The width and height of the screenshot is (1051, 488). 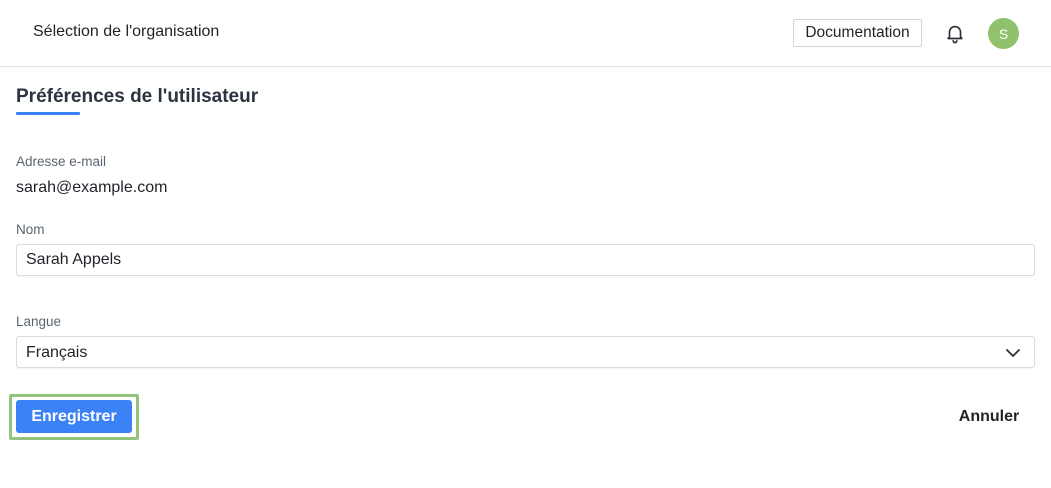 What do you see at coordinates (126, 32) in the screenshot?
I see `organization-selector: Sélection de l'organisation` at bounding box center [126, 32].